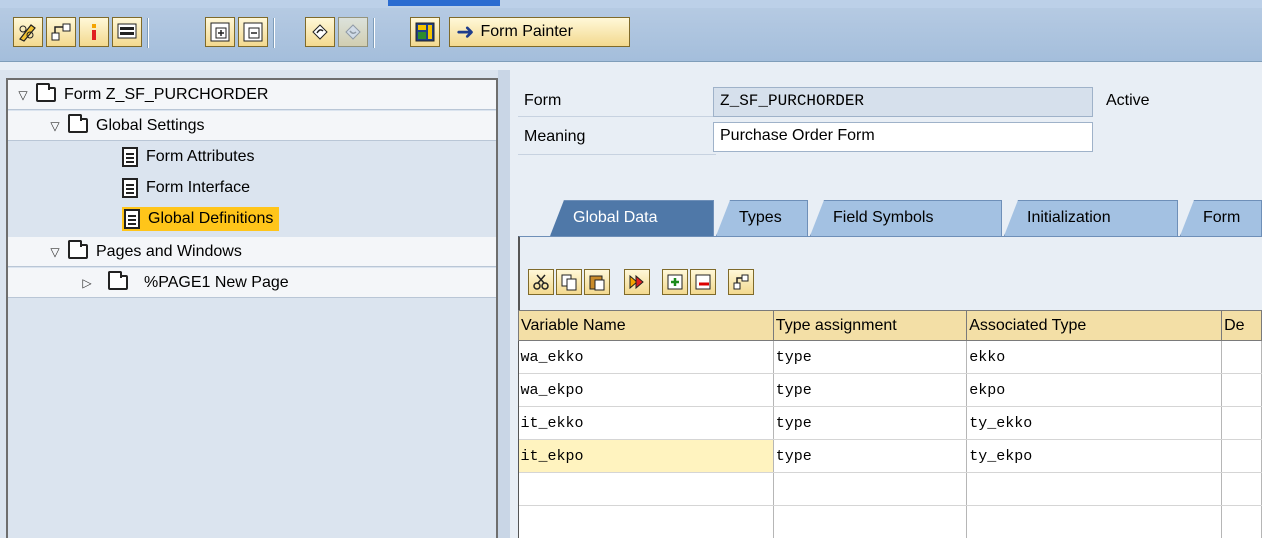 The image size is (1262, 538). I want to click on table-cell: it_ekko, so click(646, 423).